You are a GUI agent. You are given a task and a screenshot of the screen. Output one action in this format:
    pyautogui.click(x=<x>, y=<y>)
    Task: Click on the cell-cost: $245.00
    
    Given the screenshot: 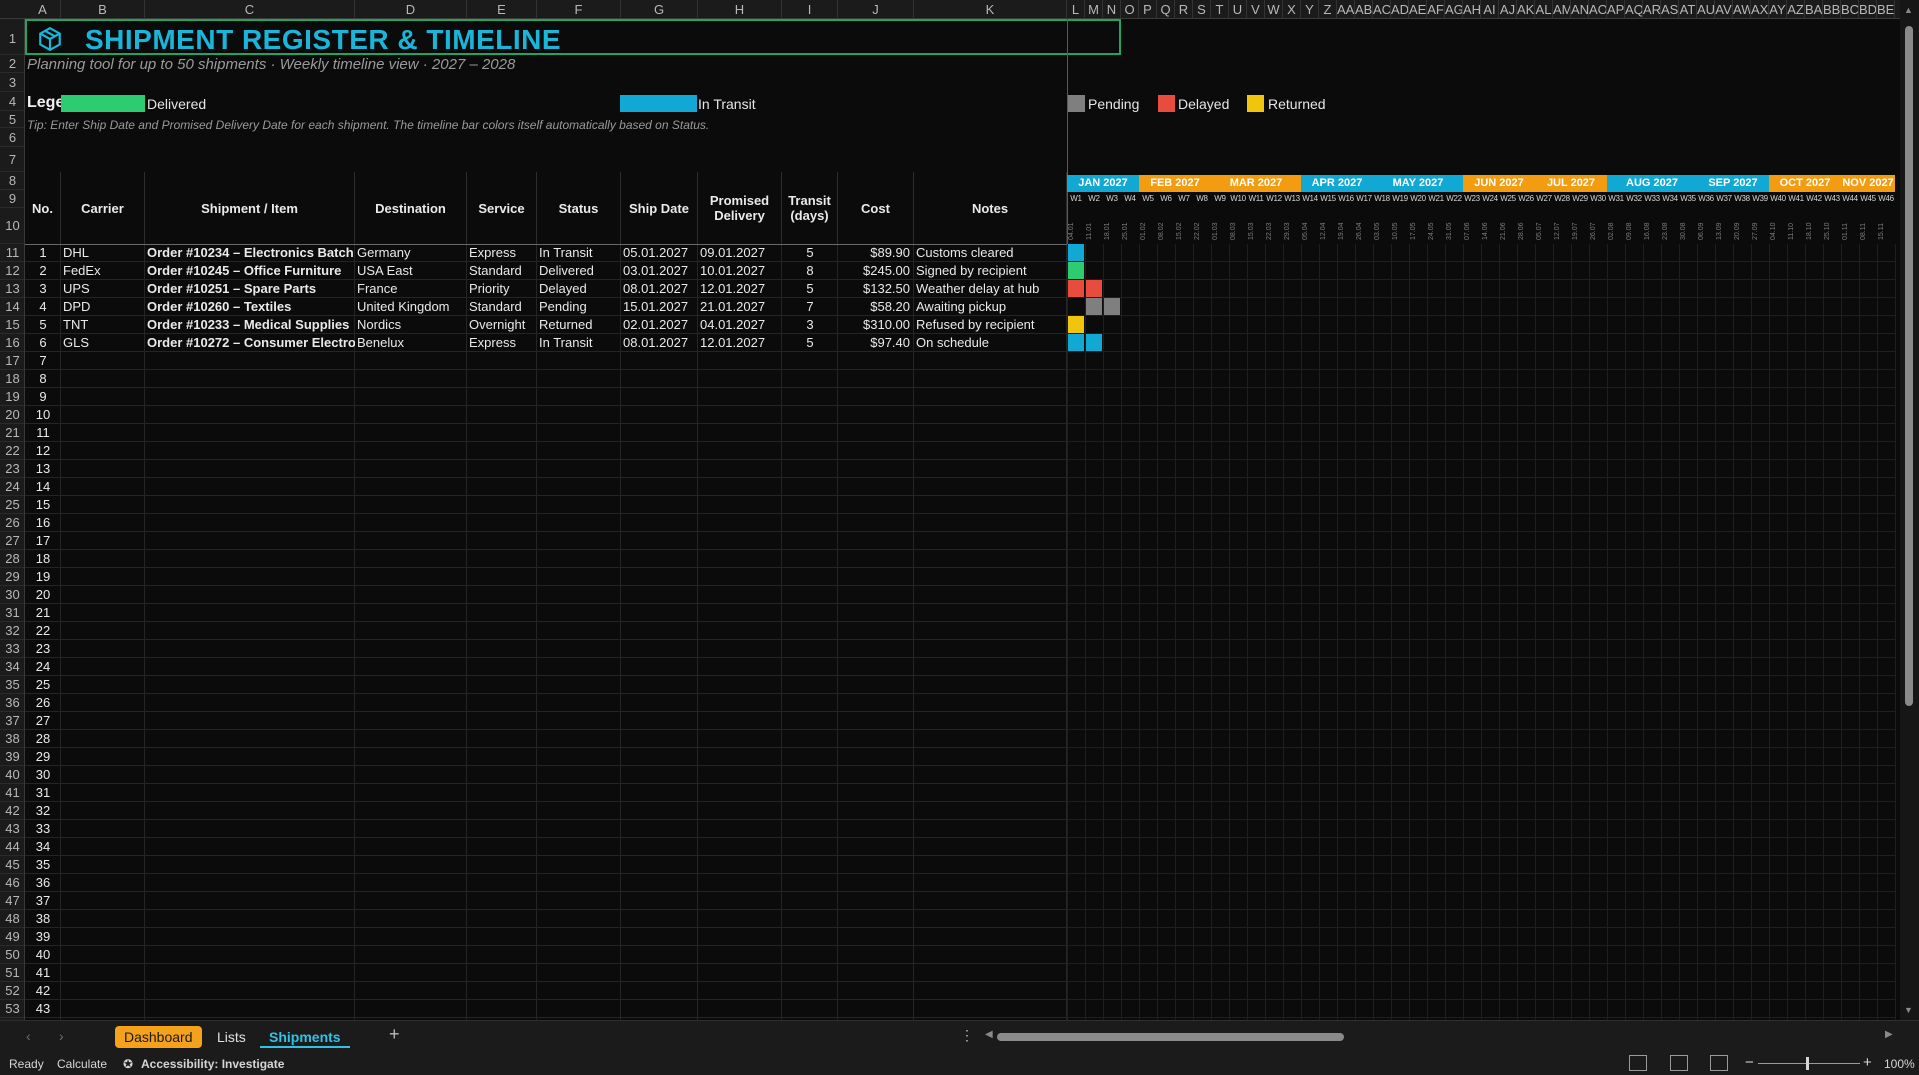 What is the action you would take?
    pyautogui.click(x=876, y=271)
    